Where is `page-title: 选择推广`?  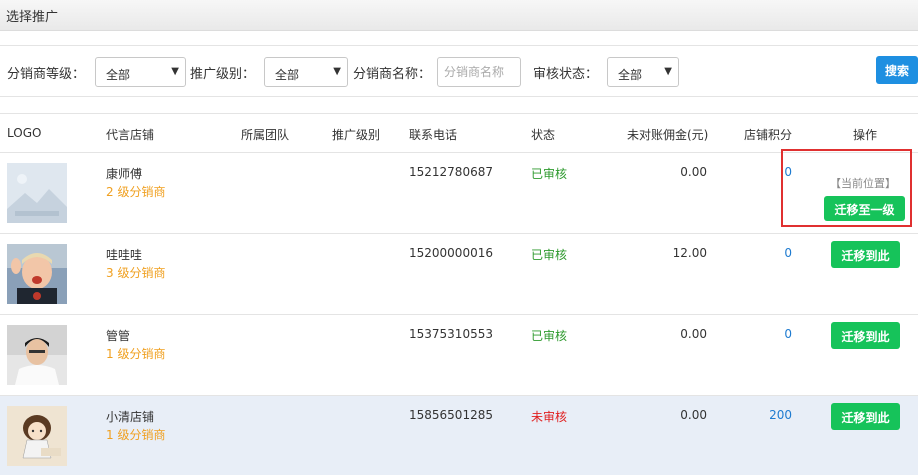 page-title: 选择推广 is located at coordinates (32, 17).